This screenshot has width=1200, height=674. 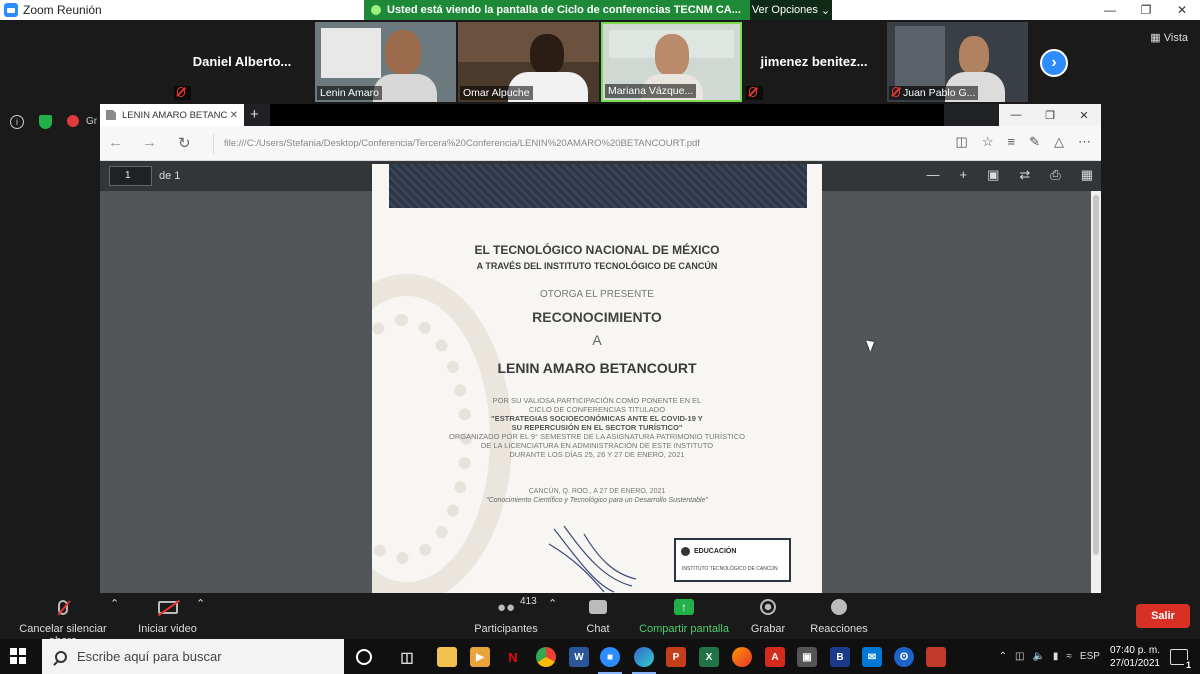 I want to click on poster-background, so click(x=351, y=53).